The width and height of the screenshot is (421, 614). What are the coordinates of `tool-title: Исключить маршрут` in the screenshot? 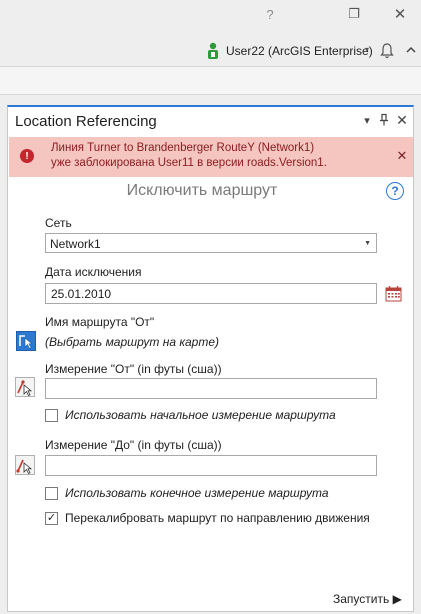 It's located at (202, 190).